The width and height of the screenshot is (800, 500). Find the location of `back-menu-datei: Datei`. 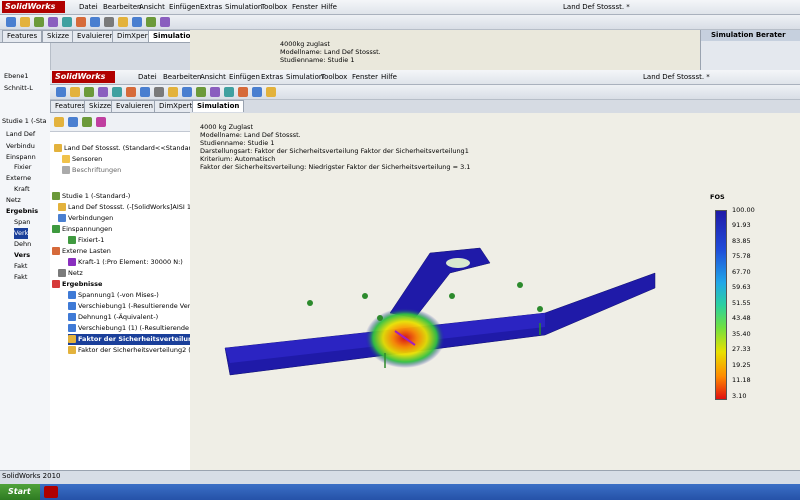

back-menu-datei: Datei is located at coordinates (88, 7).